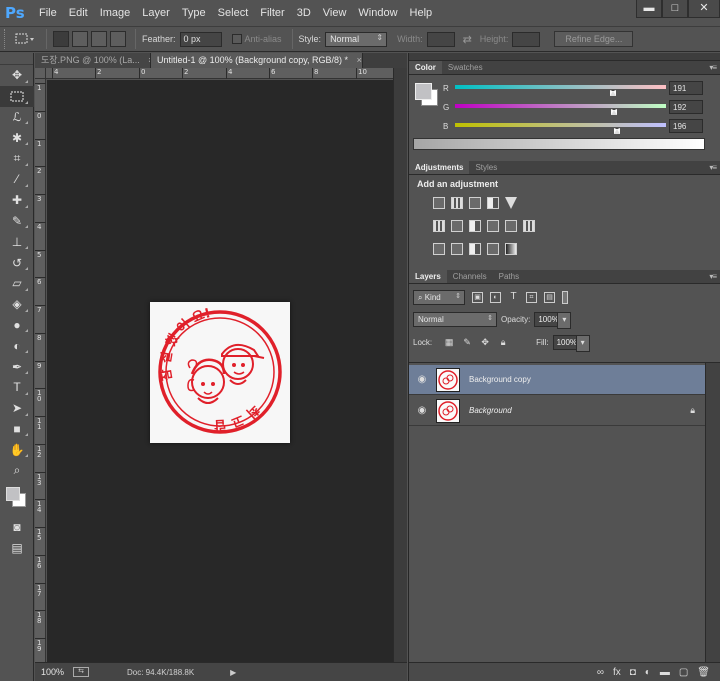 The width and height of the screenshot is (720, 681). I want to click on smart-object-filter-icon: ▤, so click(549, 297).